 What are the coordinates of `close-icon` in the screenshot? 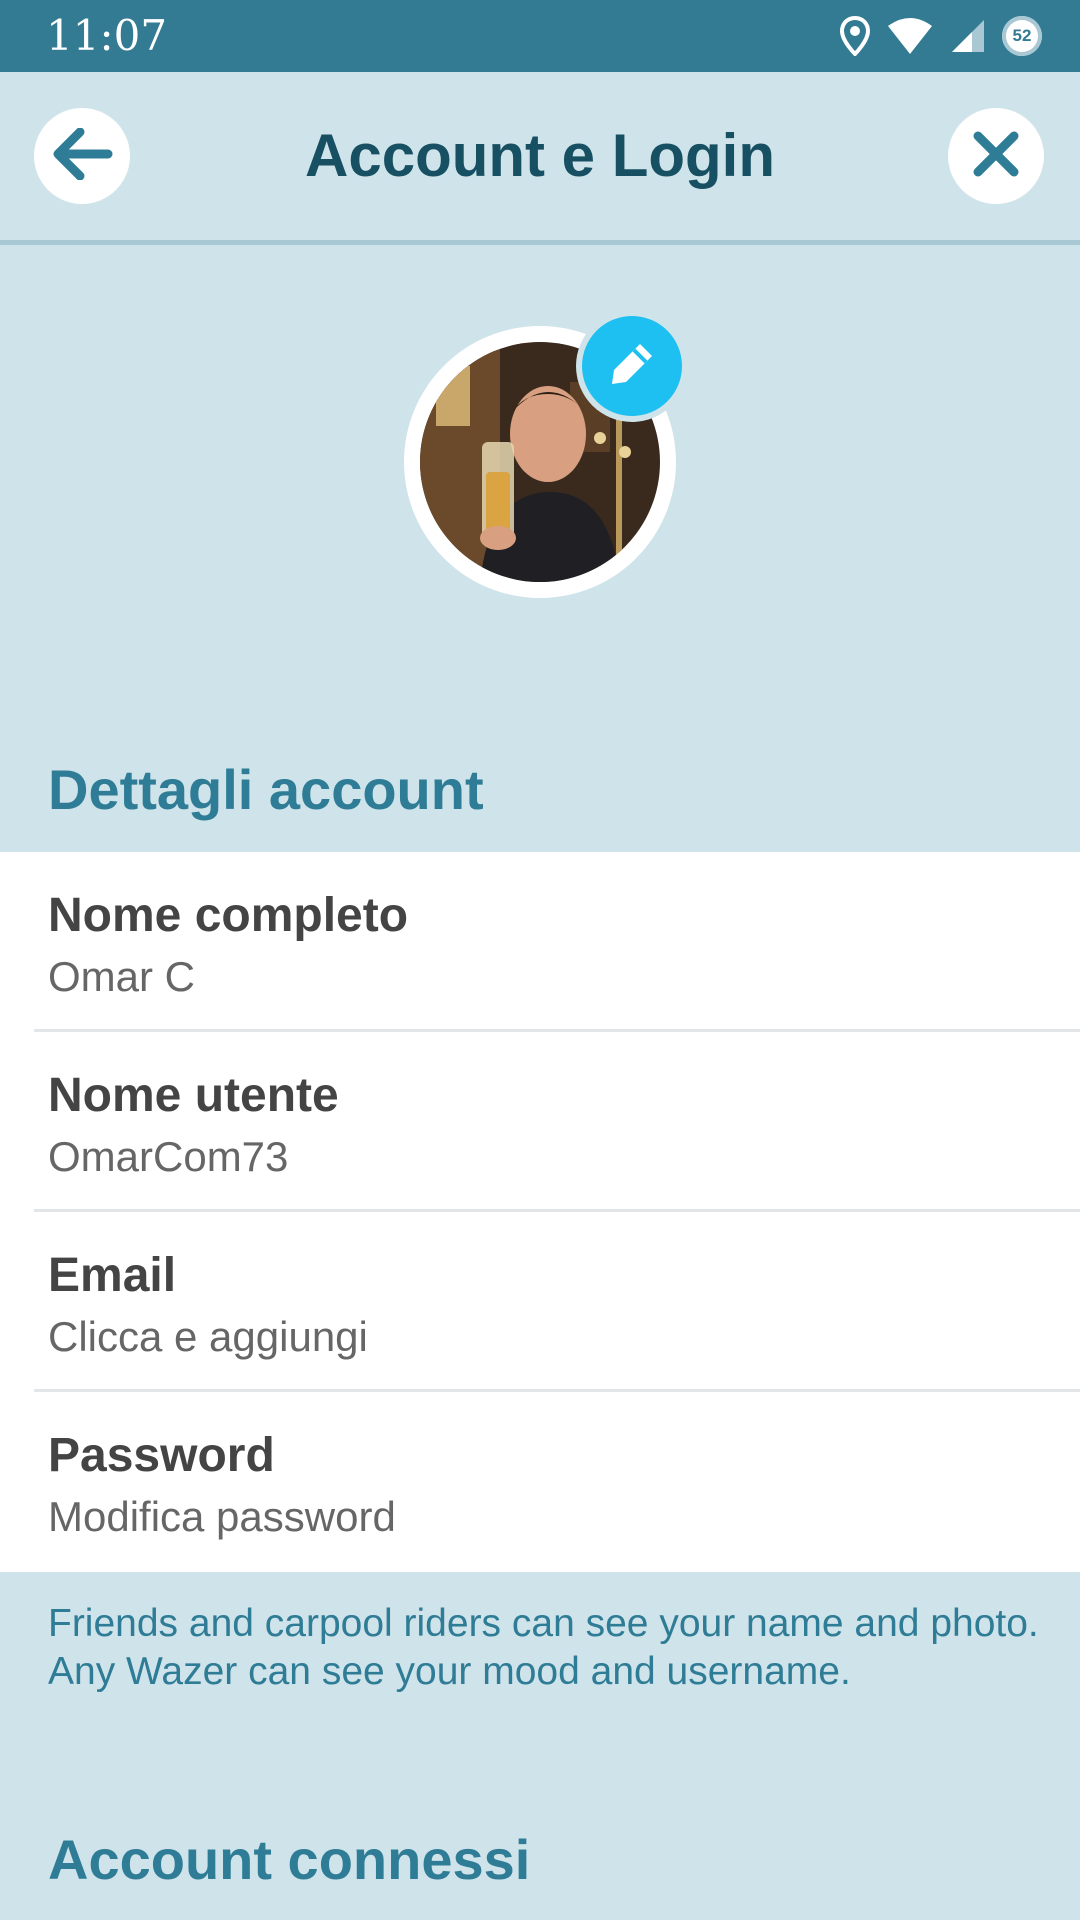 It's located at (996, 156).